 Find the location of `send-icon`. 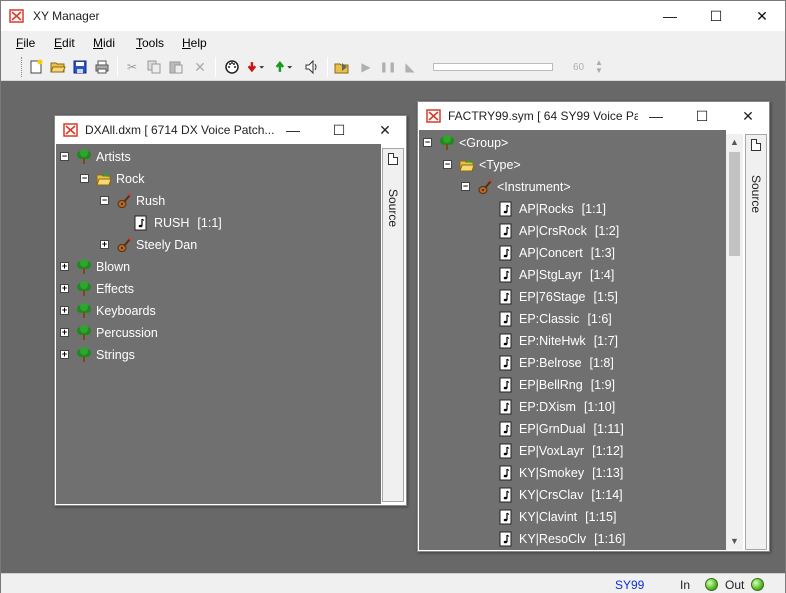

send-icon is located at coordinates (284, 67).